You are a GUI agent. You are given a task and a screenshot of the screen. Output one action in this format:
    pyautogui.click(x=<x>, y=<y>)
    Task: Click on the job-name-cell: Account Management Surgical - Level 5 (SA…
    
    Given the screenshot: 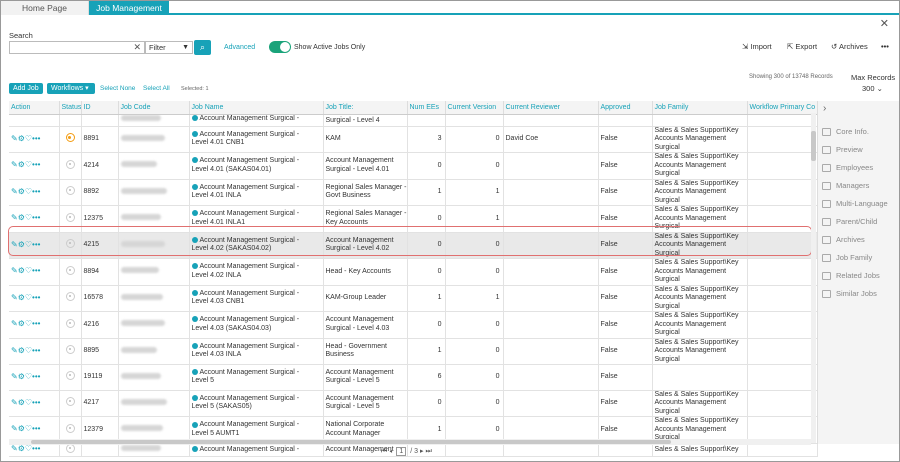 What is the action you would take?
    pyautogui.click(x=256, y=404)
    